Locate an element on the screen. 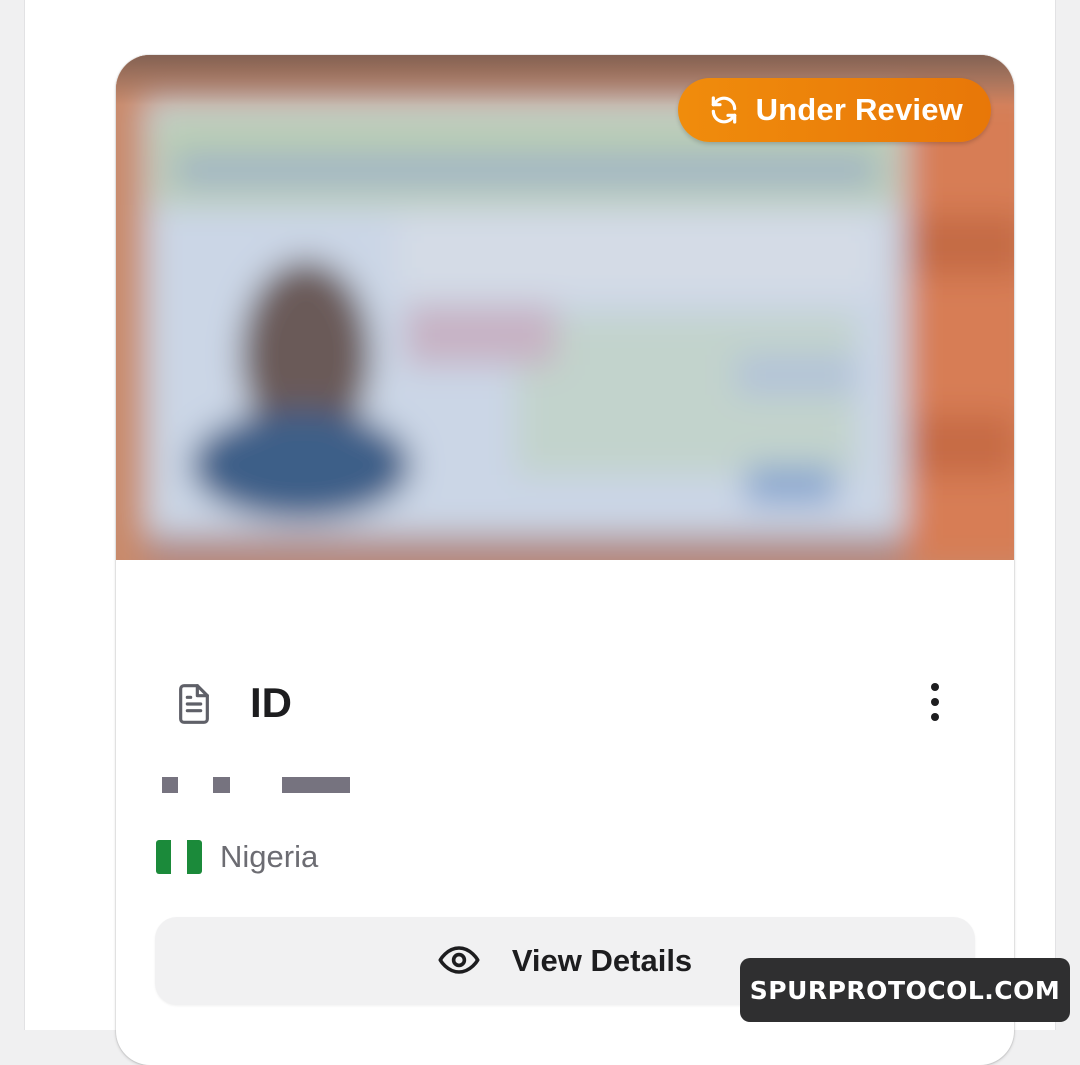 Image resolution: width=1080 pixels, height=1065 pixels. document-icon is located at coordinates (194, 706).